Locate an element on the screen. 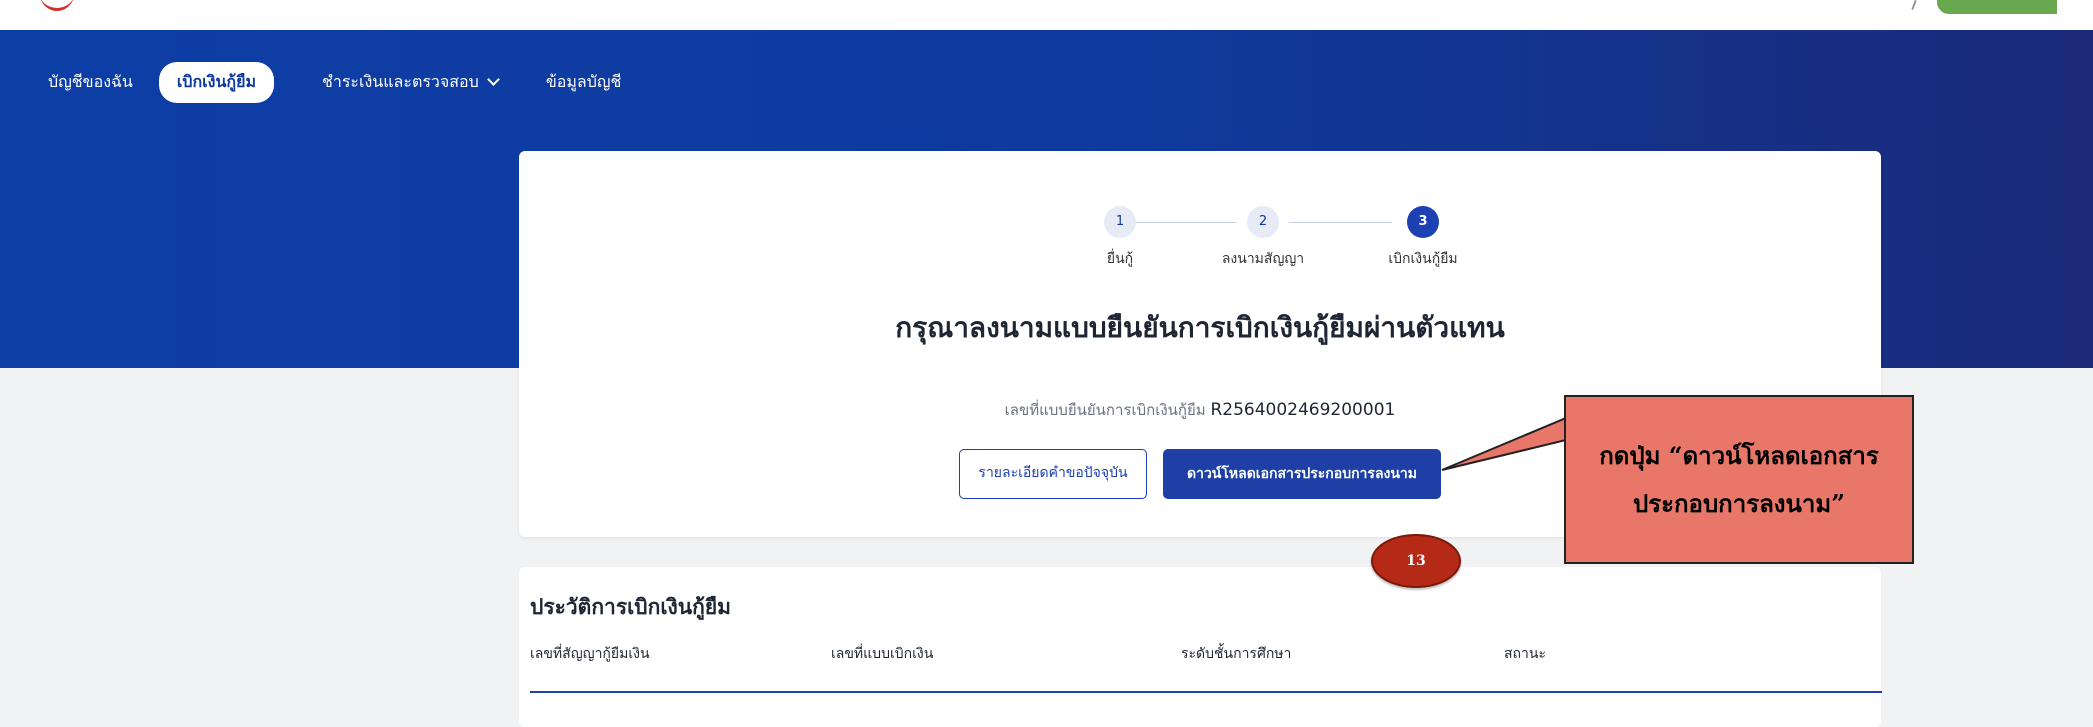 Image resolution: width=2093 pixels, height=727 pixels. step-2: 2 ลงนามสัญญา is located at coordinates (1263, 238).